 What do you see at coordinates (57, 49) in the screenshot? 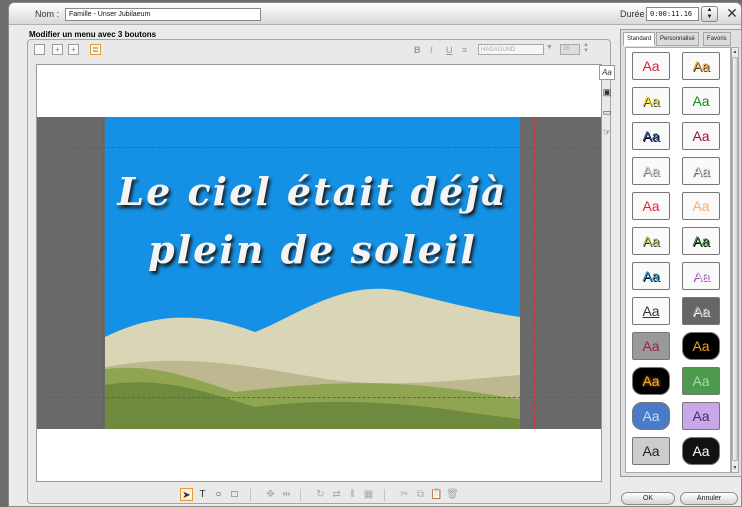
I see `add-button-icon: +` at bounding box center [57, 49].